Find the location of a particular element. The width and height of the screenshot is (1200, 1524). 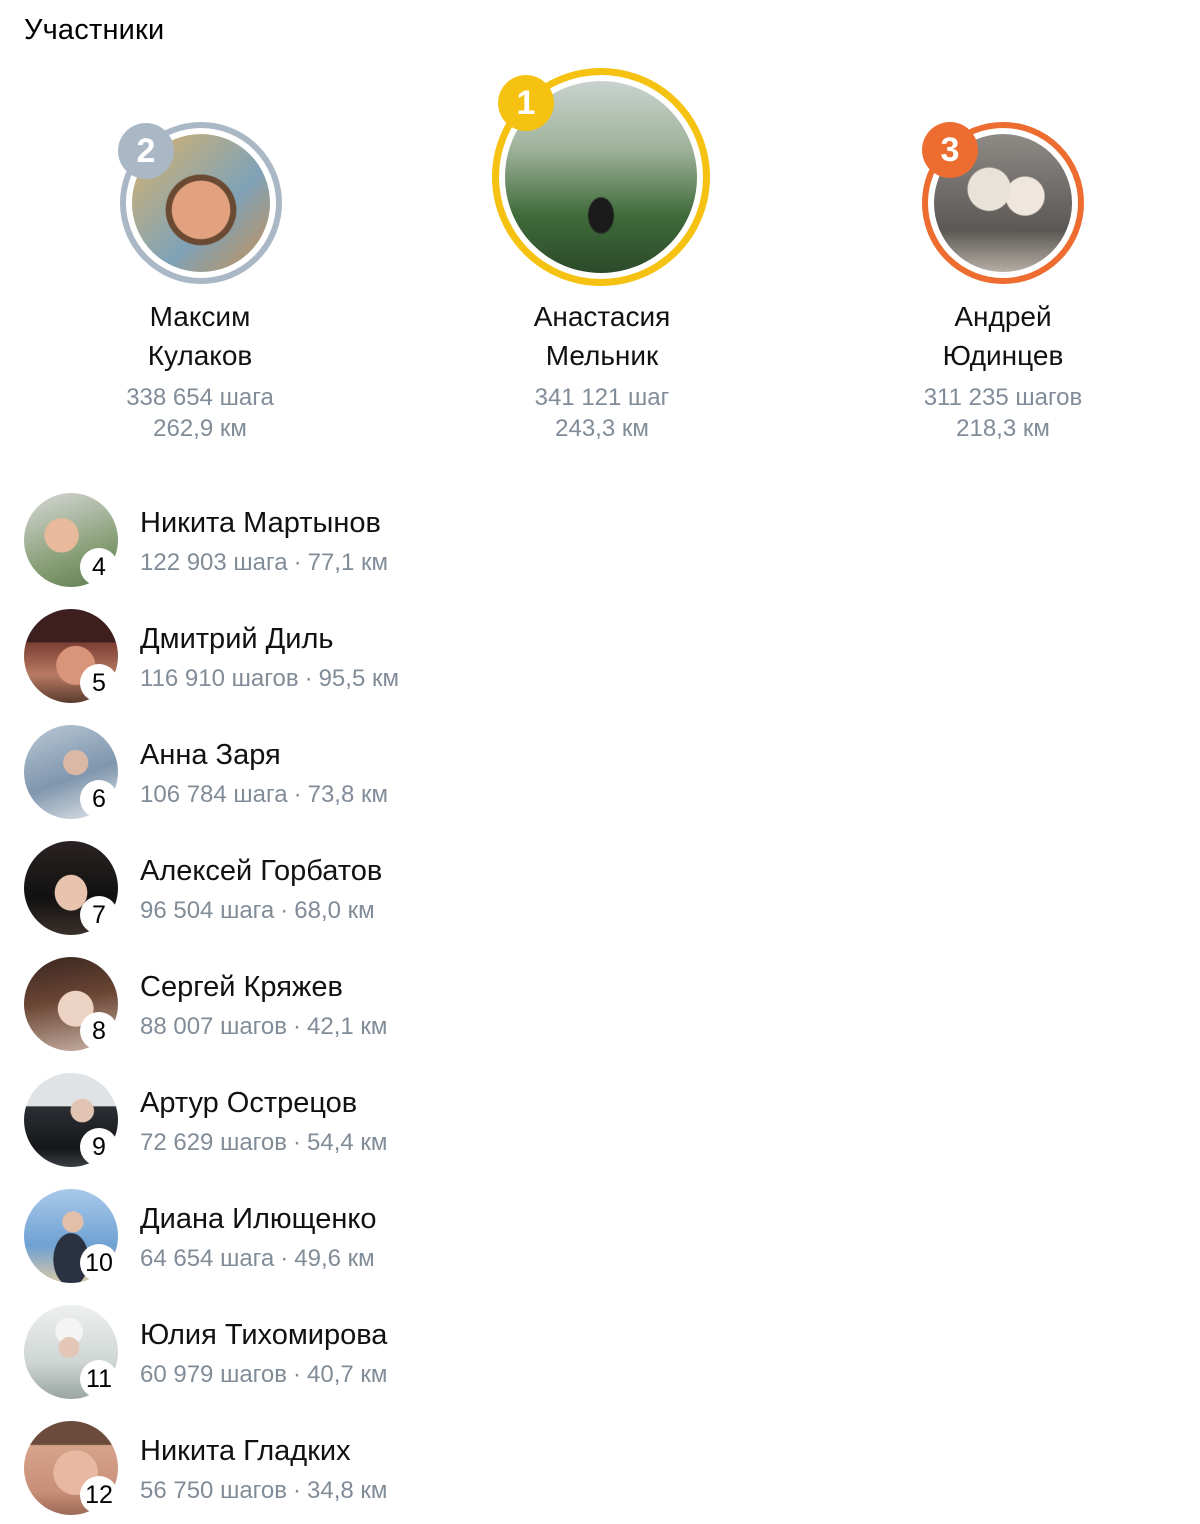

participant-stats: 56 750 шагов · 34,8 км is located at coordinates (263, 1491).